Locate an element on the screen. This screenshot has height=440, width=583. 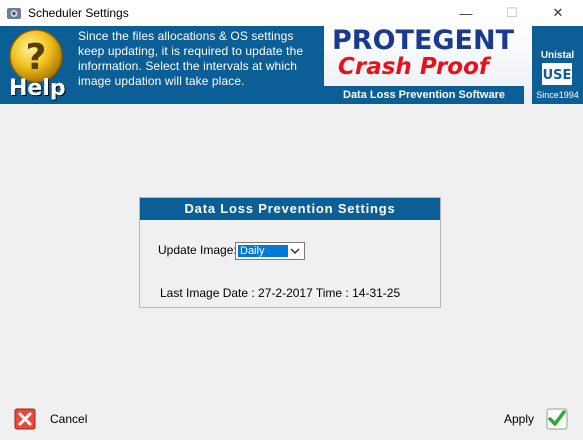
apply-button: Apply is located at coordinates (536, 419).